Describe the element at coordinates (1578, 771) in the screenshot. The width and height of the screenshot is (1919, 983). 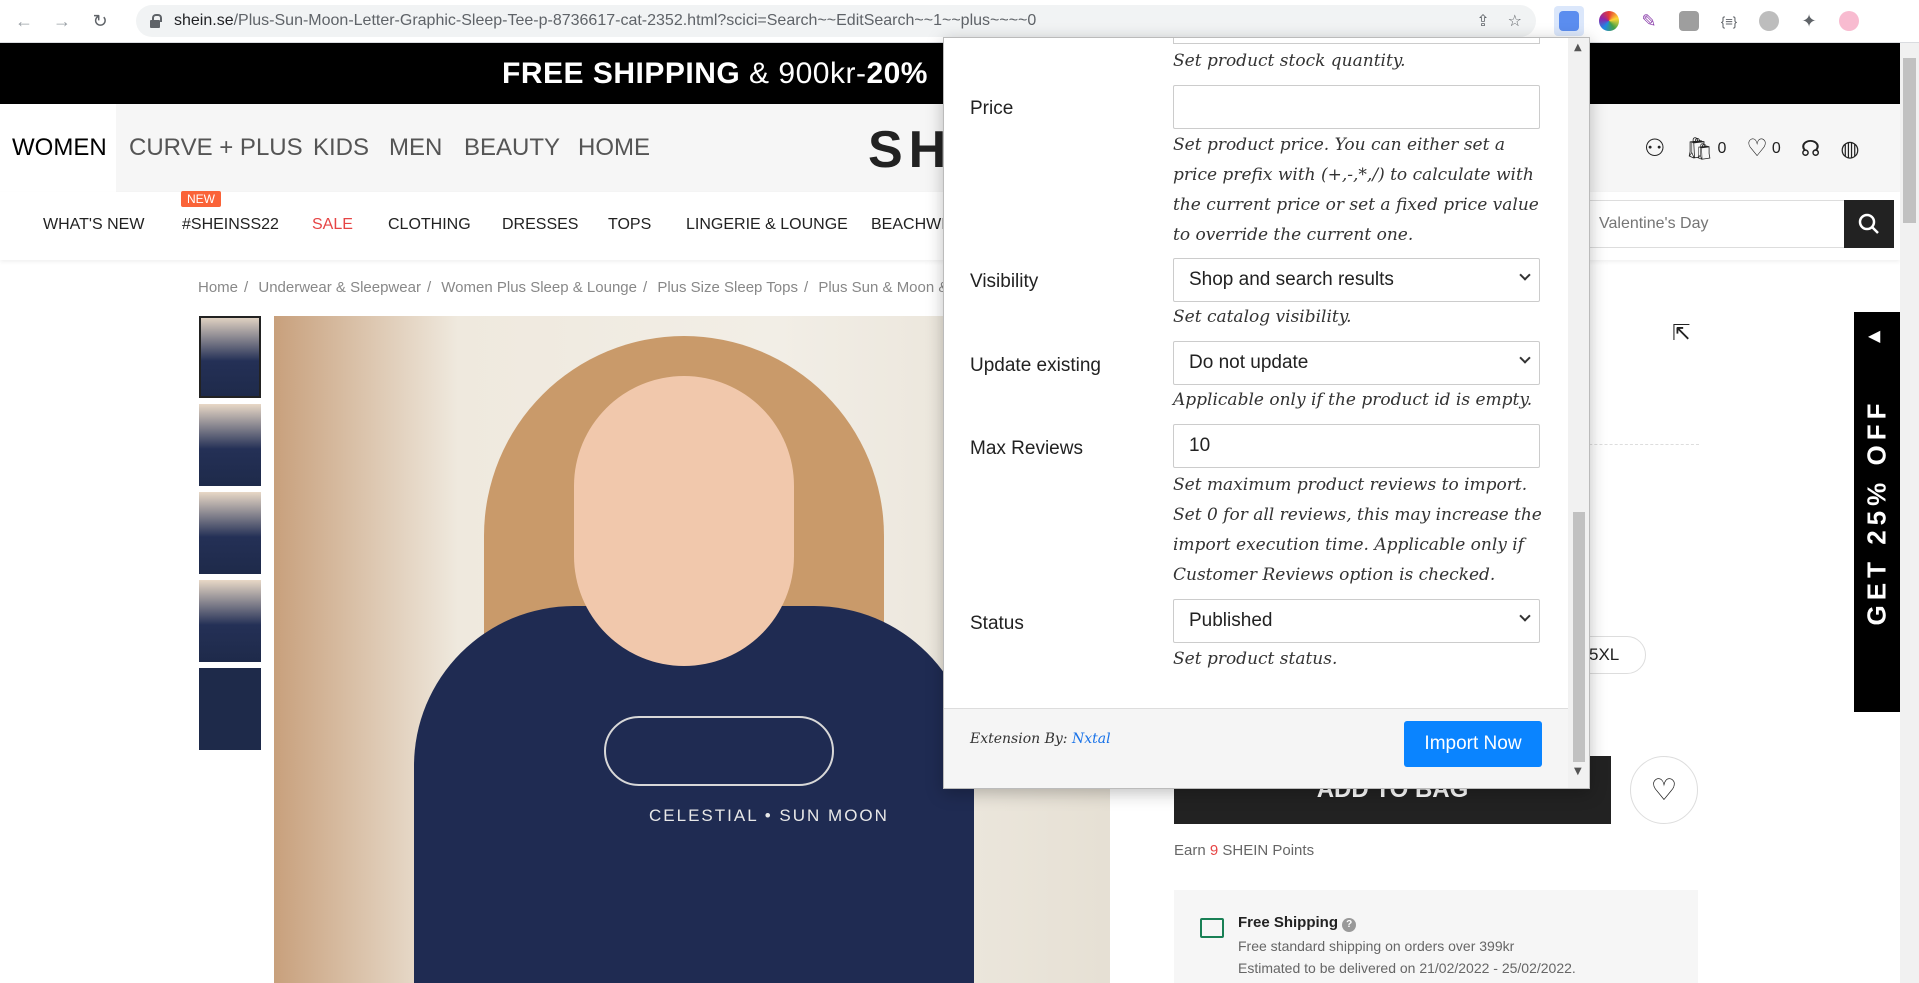
I see `scroll-down-icon: ▼` at that location.